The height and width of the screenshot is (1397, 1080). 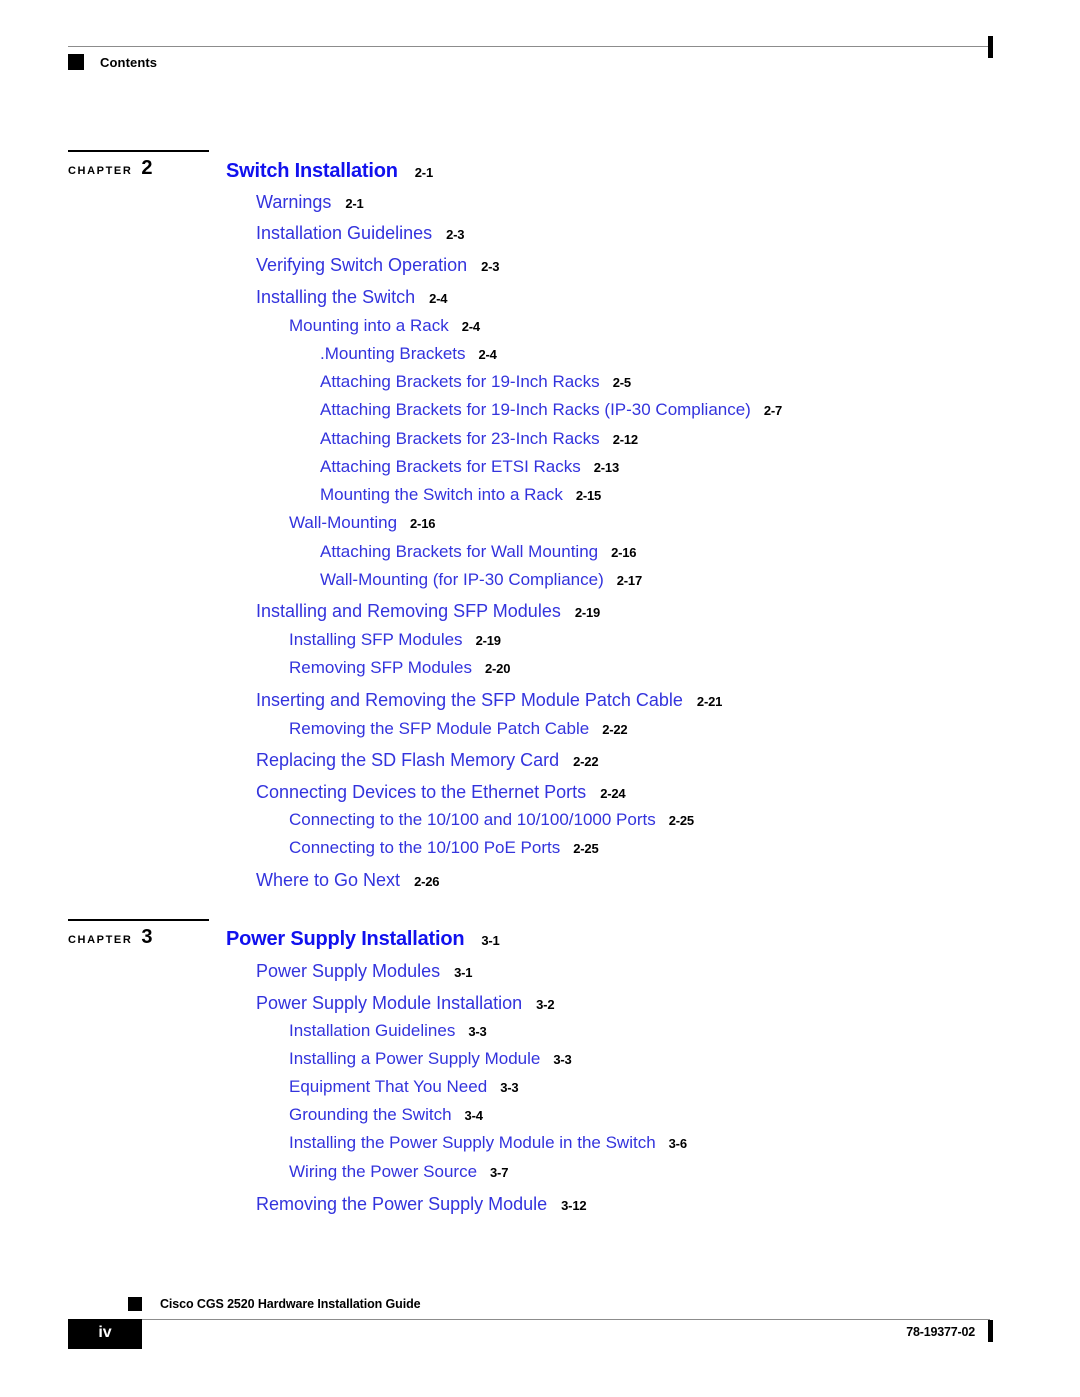 What do you see at coordinates (439, 728) in the screenshot?
I see `toc-entry-title: Removing the SFP Module Patch Cable` at bounding box center [439, 728].